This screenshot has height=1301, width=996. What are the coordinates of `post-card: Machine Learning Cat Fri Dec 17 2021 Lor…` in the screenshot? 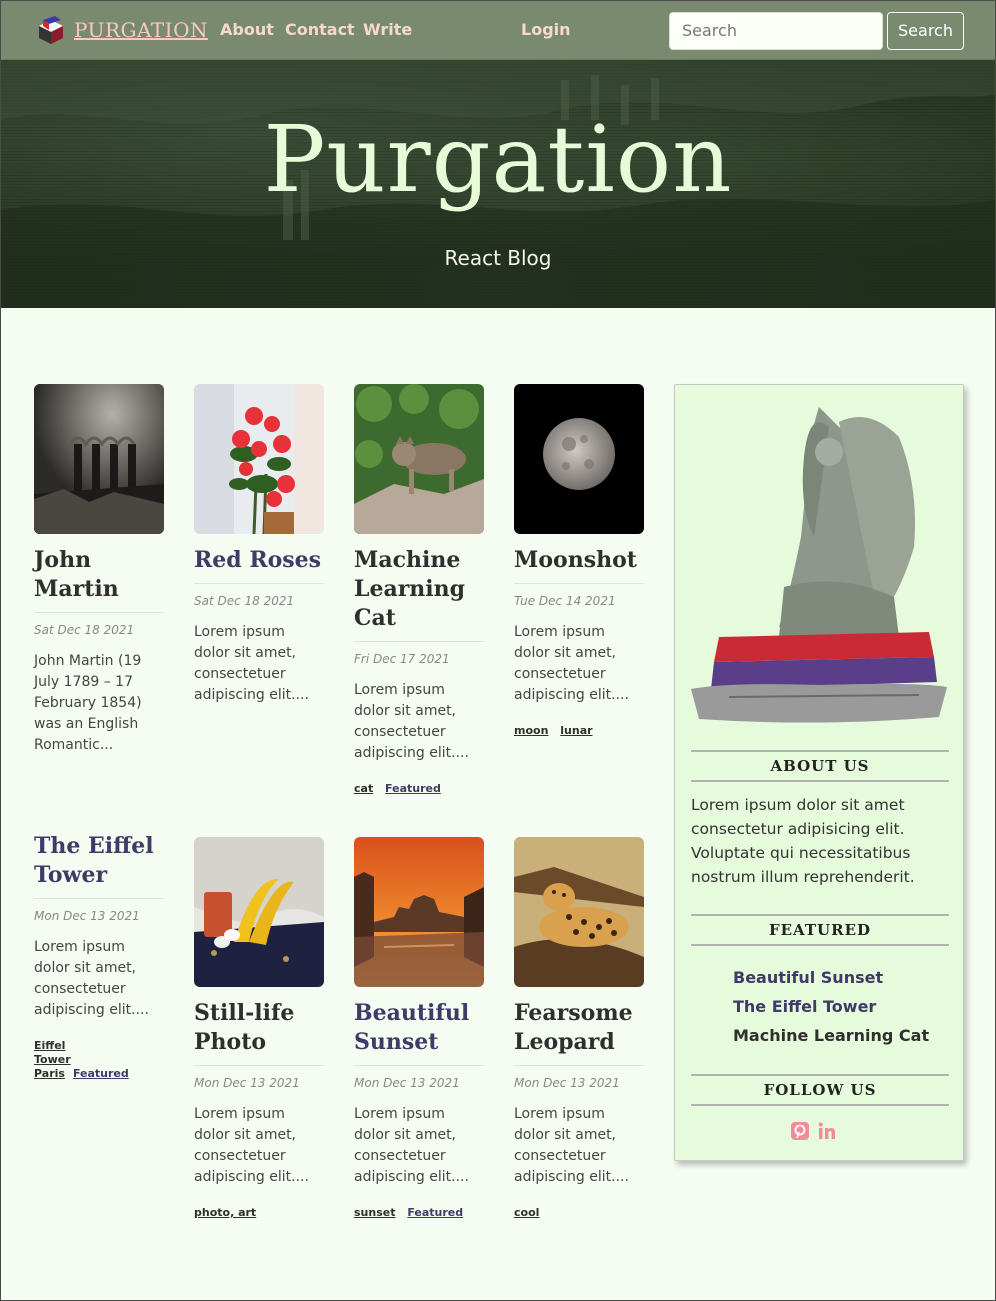 It's located at (419, 589).